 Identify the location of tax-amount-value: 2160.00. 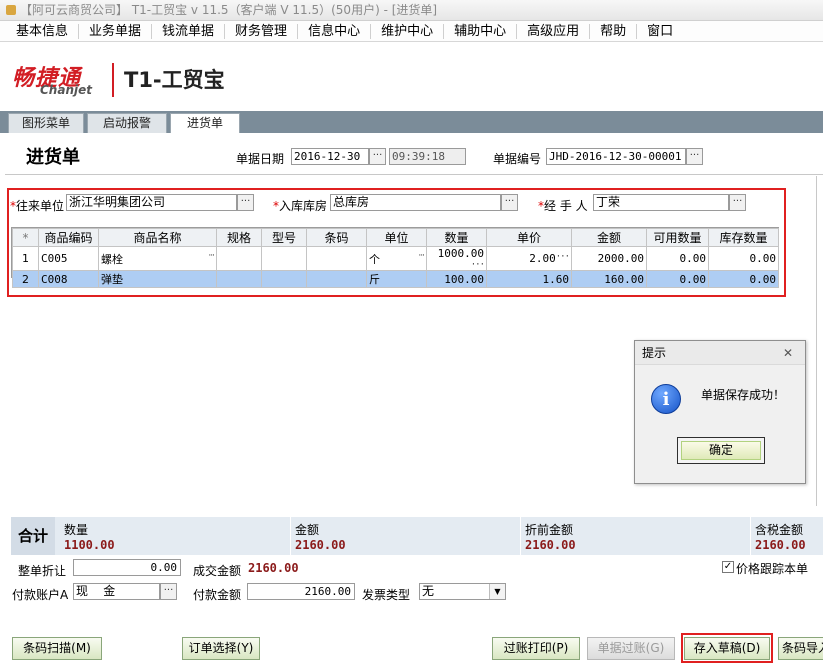
(780, 545).